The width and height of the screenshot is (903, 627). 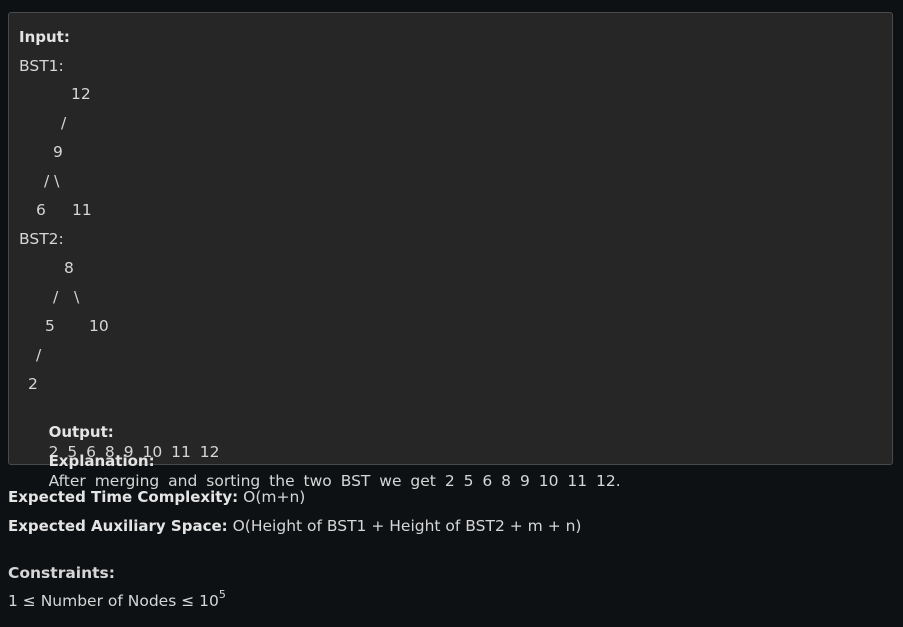 What do you see at coordinates (82, 210) in the screenshot?
I see `bst1-node-11: 11` at bounding box center [82, 210].